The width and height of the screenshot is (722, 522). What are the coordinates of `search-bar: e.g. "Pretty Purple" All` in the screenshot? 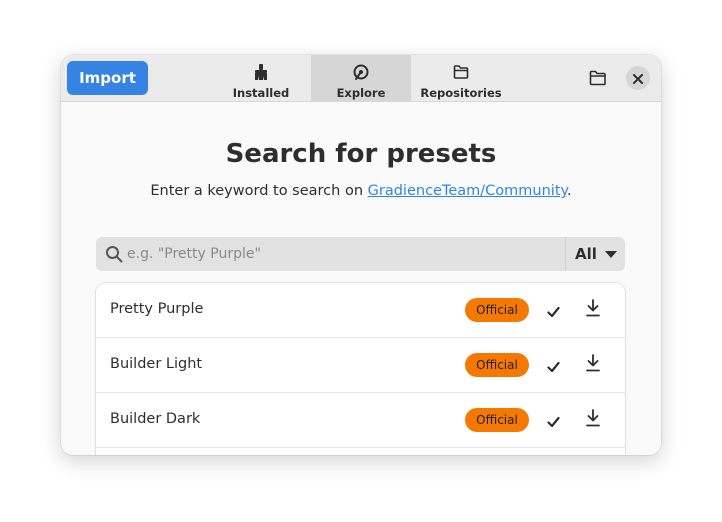 It's located at (360, 254).